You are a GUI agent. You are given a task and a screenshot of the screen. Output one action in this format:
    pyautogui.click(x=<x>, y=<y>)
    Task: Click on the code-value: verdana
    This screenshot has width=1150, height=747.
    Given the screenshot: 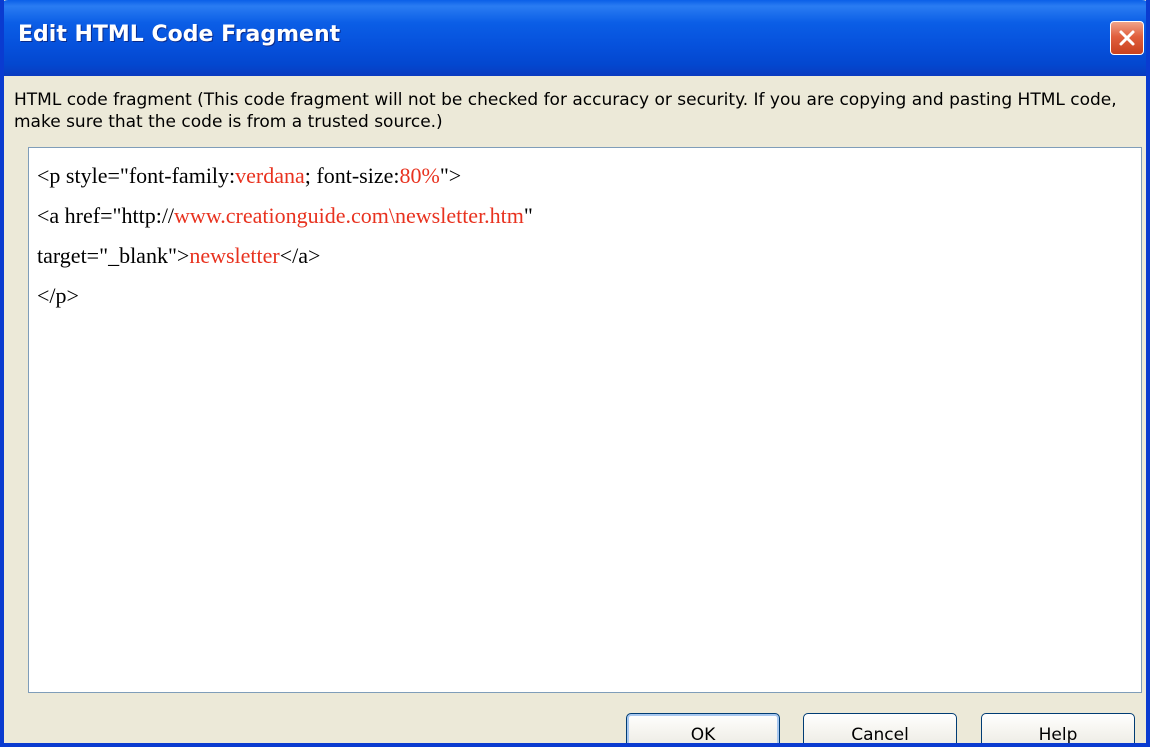 What is the action you would take?
    pyautogui.click(x=270, y=175)
    